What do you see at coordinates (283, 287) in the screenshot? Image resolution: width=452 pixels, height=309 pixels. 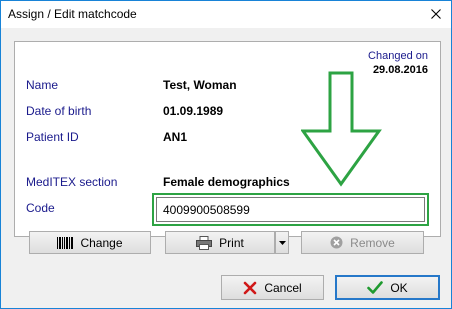 I see `cancel-button-label: Cancel` at bounding box center [283, 287].